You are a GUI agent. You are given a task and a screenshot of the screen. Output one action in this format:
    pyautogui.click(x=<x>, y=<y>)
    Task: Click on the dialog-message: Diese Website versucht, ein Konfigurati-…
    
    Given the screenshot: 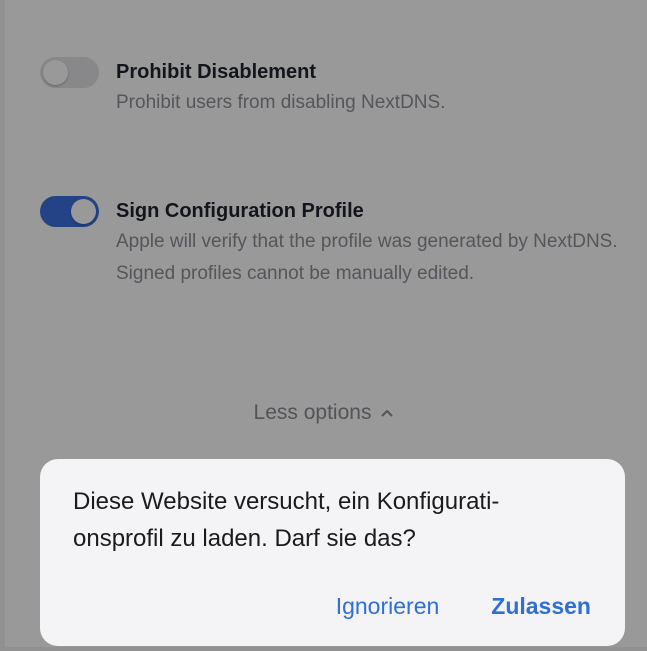 What is the action you would take?
    pyautogui.click(x=334, y=520)
    